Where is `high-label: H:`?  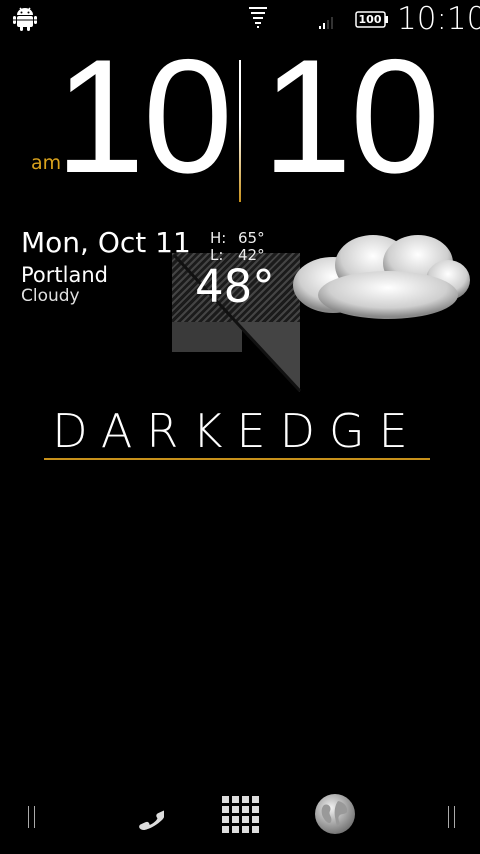
high-label: H: is located at coordinates (218, 238).